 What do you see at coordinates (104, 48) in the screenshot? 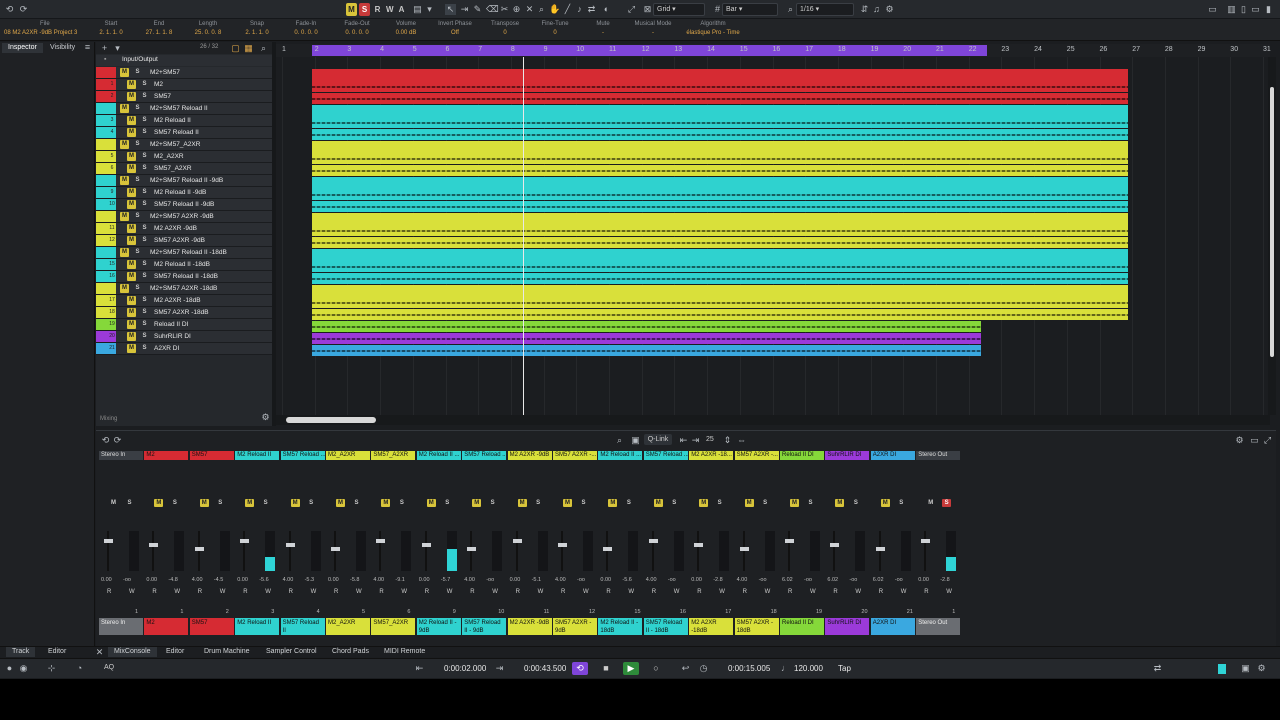
I see `add-track-icon: +` at bounding box center [104, 48].